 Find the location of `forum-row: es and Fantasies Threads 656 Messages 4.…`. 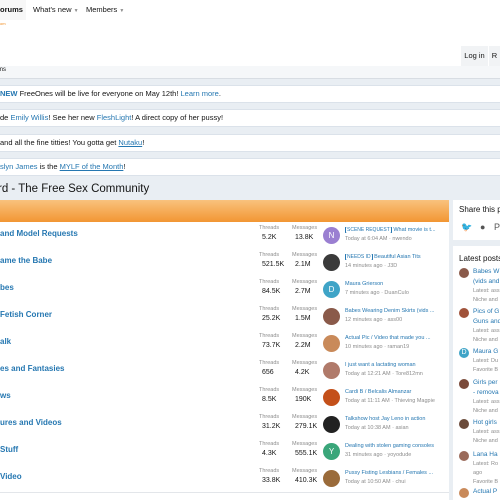

forum-row: es and Fantasies Threads 656 Messages 4.… is located at coordinates (224, 371).